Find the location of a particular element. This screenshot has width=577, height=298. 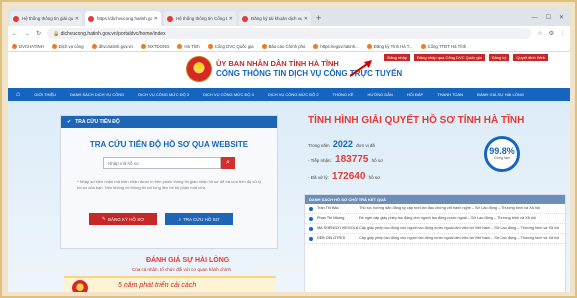

lookup-dossier-button: ⌕ TRA CỨU HỒ SƠ is located at coordinates (199, 219).